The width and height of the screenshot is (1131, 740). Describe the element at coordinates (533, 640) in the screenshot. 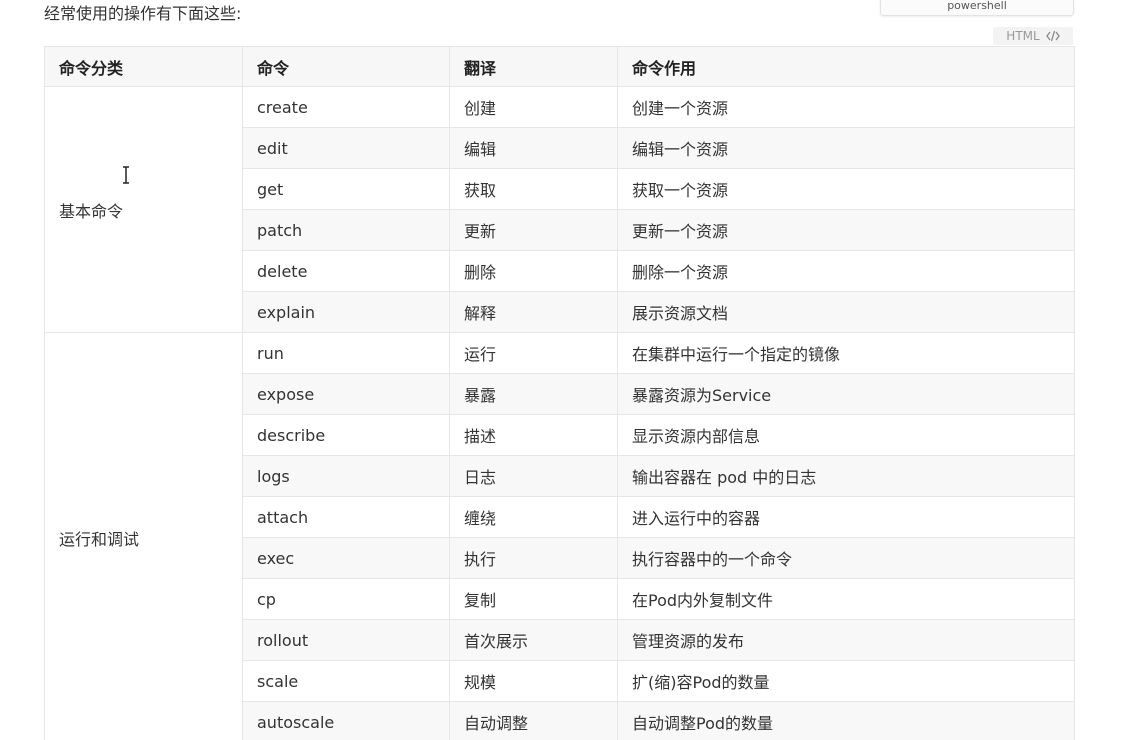

I see `translation-cell: 首次展示` at that location.